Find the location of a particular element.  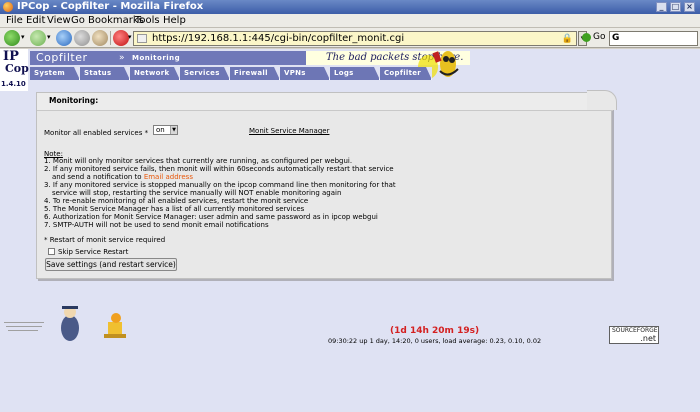

monitor-select: on ▼ is located at coordinates (165, 130).